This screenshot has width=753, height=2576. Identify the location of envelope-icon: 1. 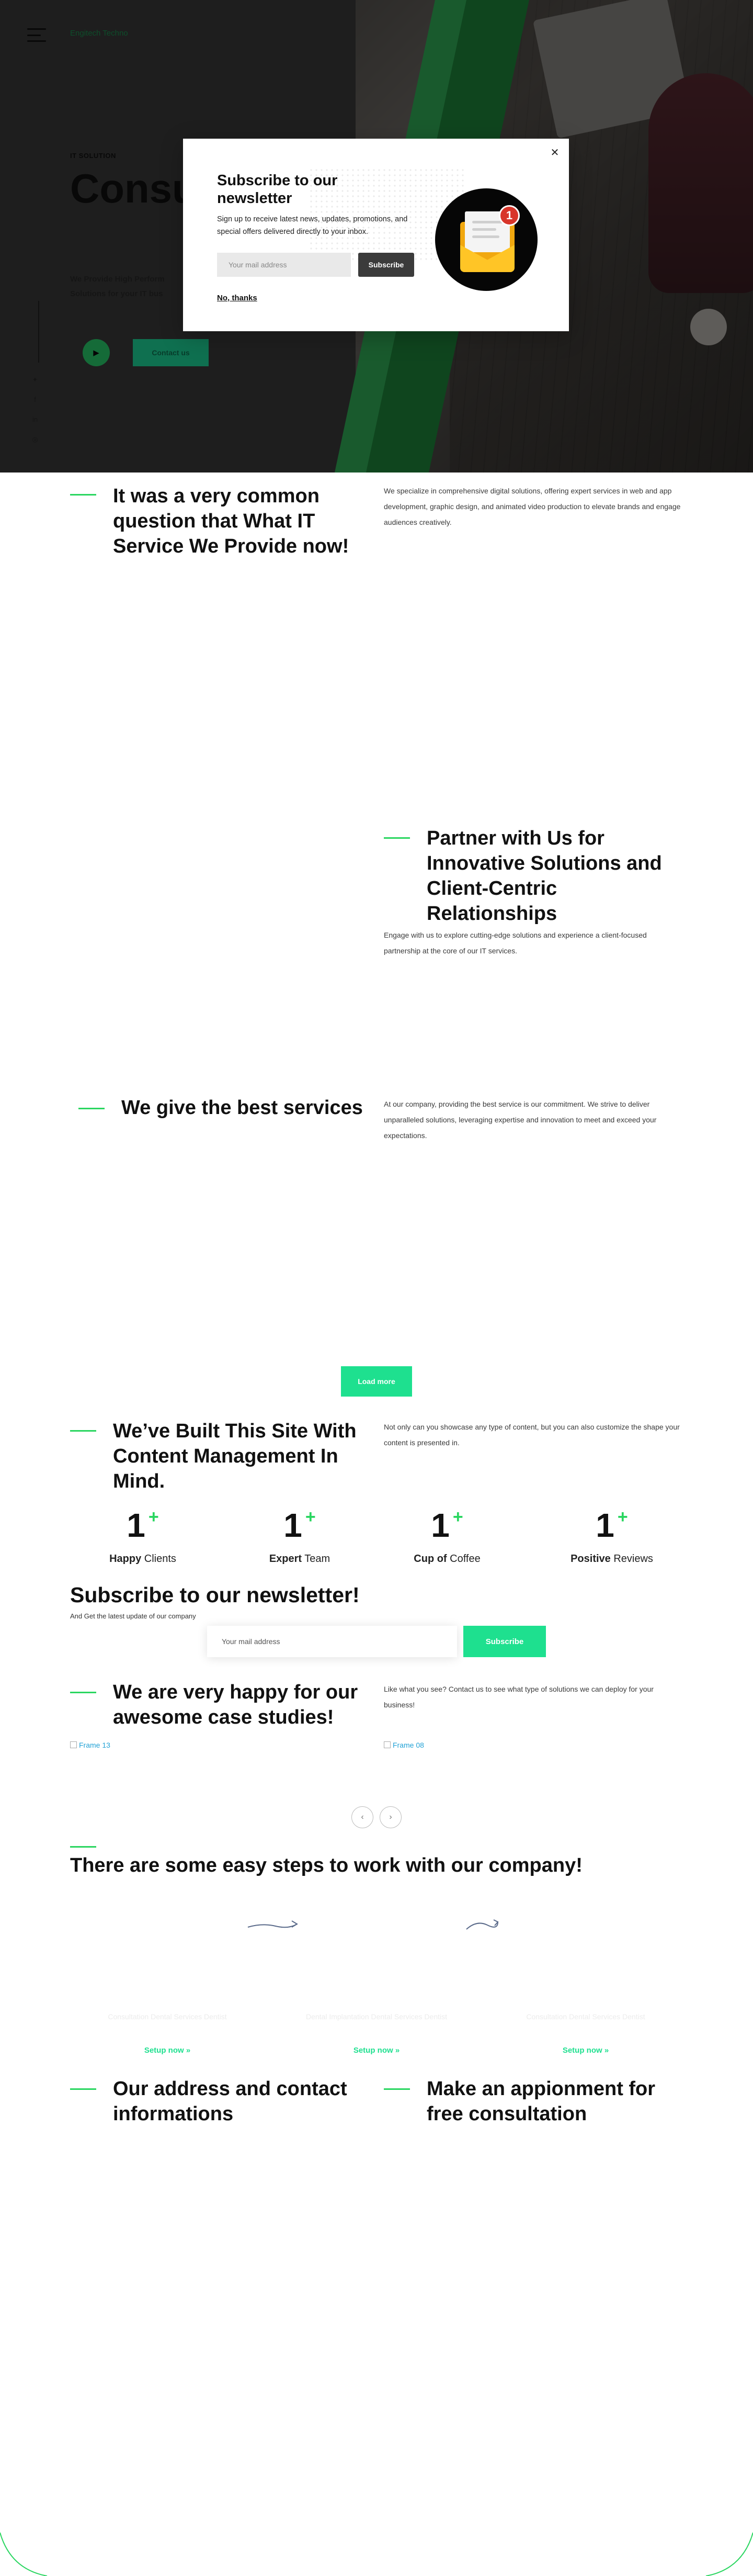
(486, 239).